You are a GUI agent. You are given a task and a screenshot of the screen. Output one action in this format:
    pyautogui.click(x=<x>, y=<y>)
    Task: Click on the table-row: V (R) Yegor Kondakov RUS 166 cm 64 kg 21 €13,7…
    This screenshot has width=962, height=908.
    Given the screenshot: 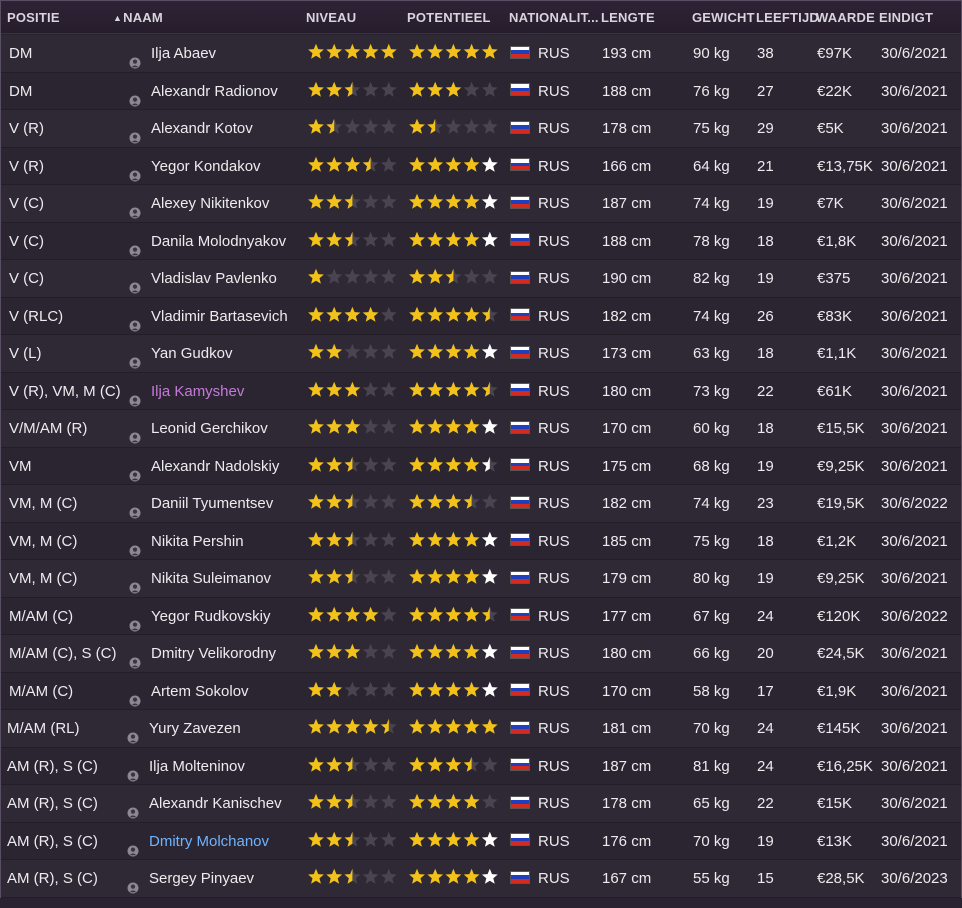 What is the action you would take?
    pyautogui.click(x=481, y=166)
    